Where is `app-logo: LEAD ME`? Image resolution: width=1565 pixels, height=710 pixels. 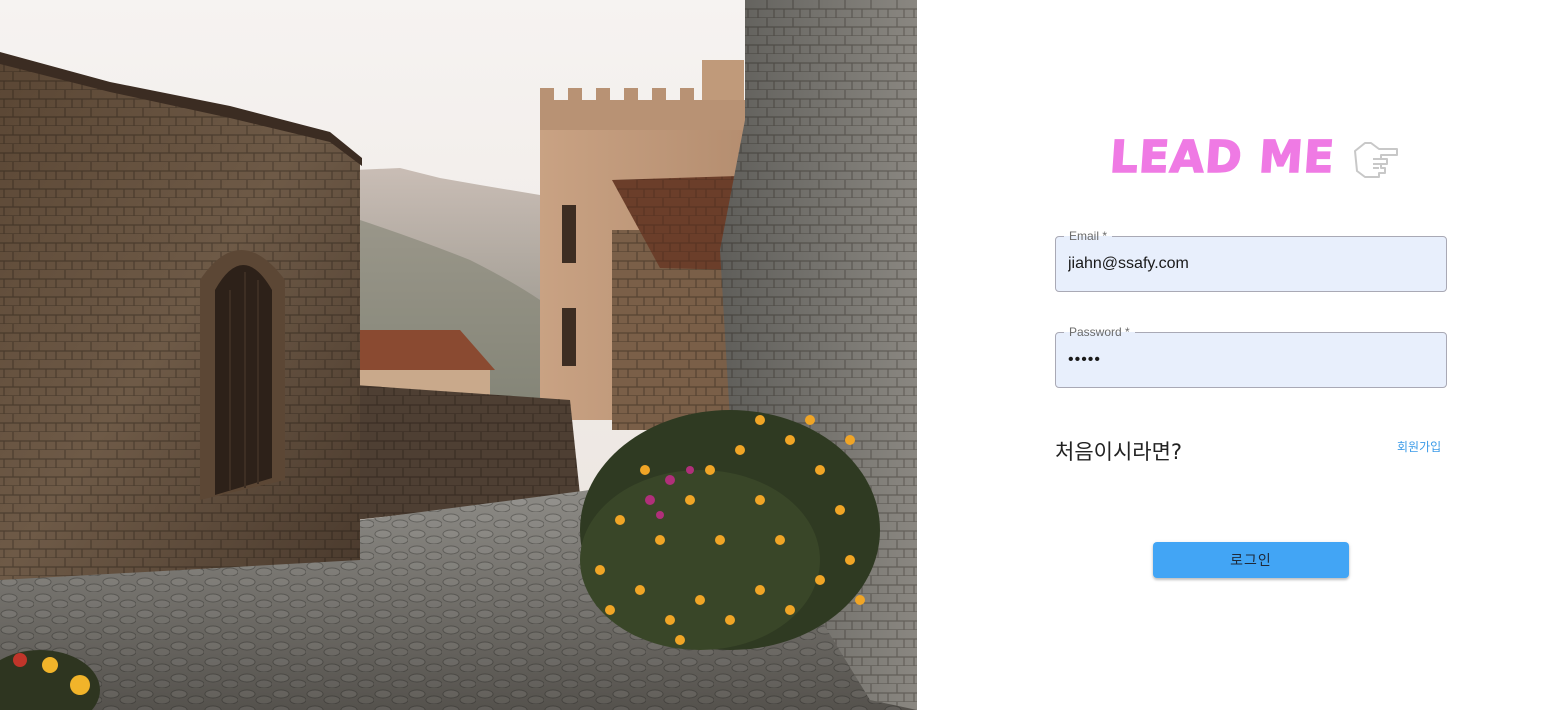 app-logo: LEAD ME is located at coordinates (1254, 158).